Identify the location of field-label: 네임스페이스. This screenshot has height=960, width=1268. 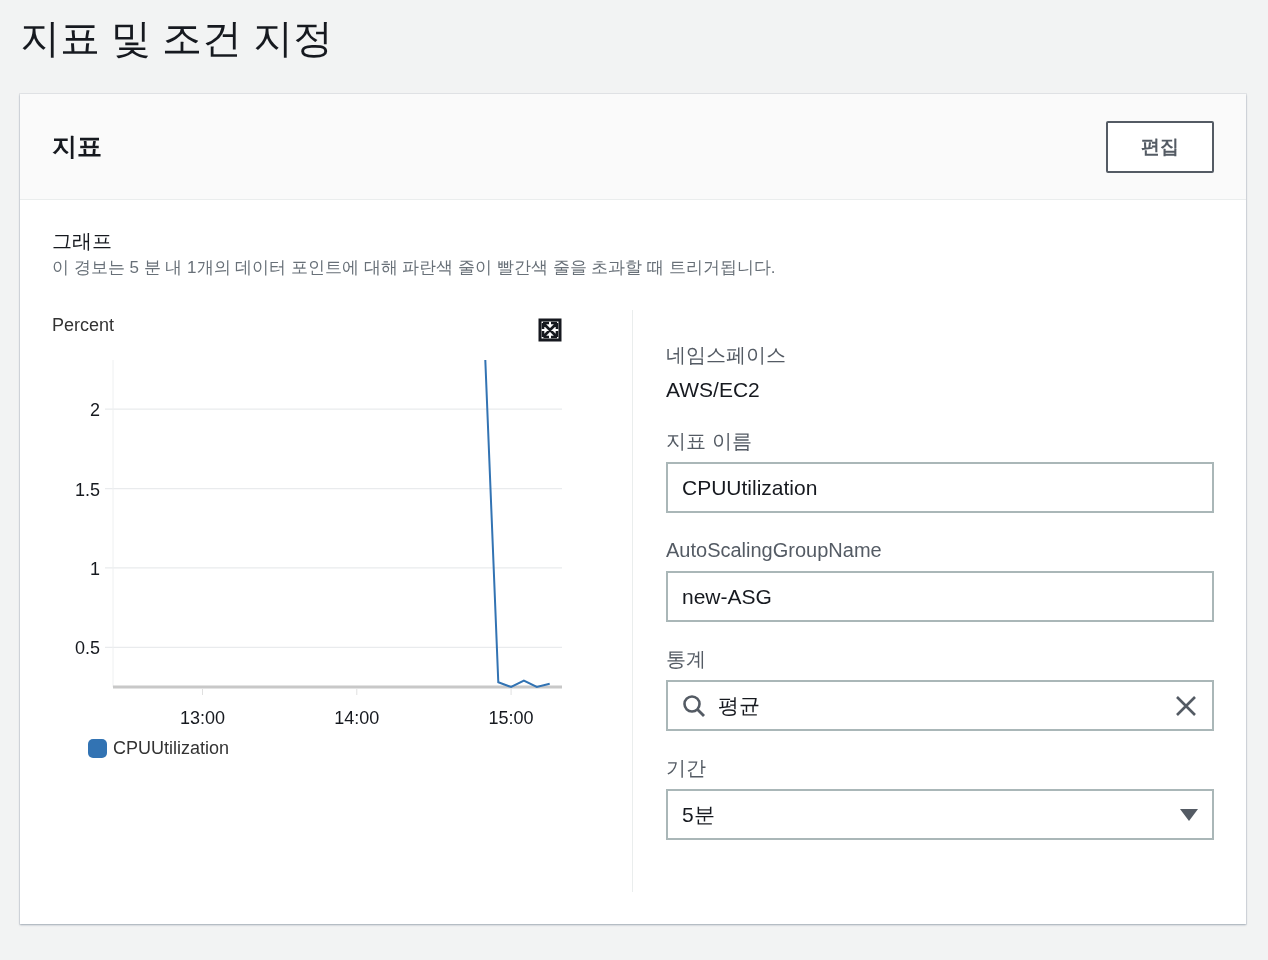
(726, 355).